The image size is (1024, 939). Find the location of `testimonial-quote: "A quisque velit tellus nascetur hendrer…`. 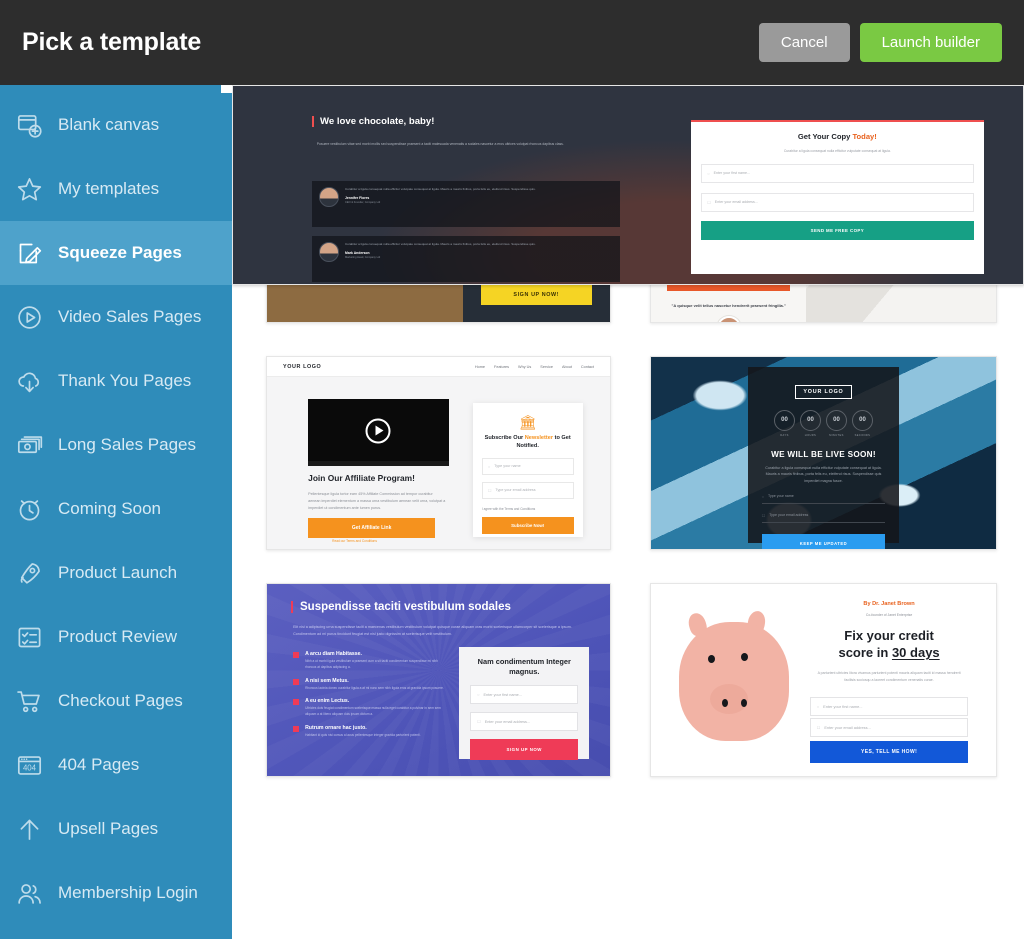

testimonial-quote: "A quisque velit tellus nascetur hendrer… is located at coordinates (728, 306).